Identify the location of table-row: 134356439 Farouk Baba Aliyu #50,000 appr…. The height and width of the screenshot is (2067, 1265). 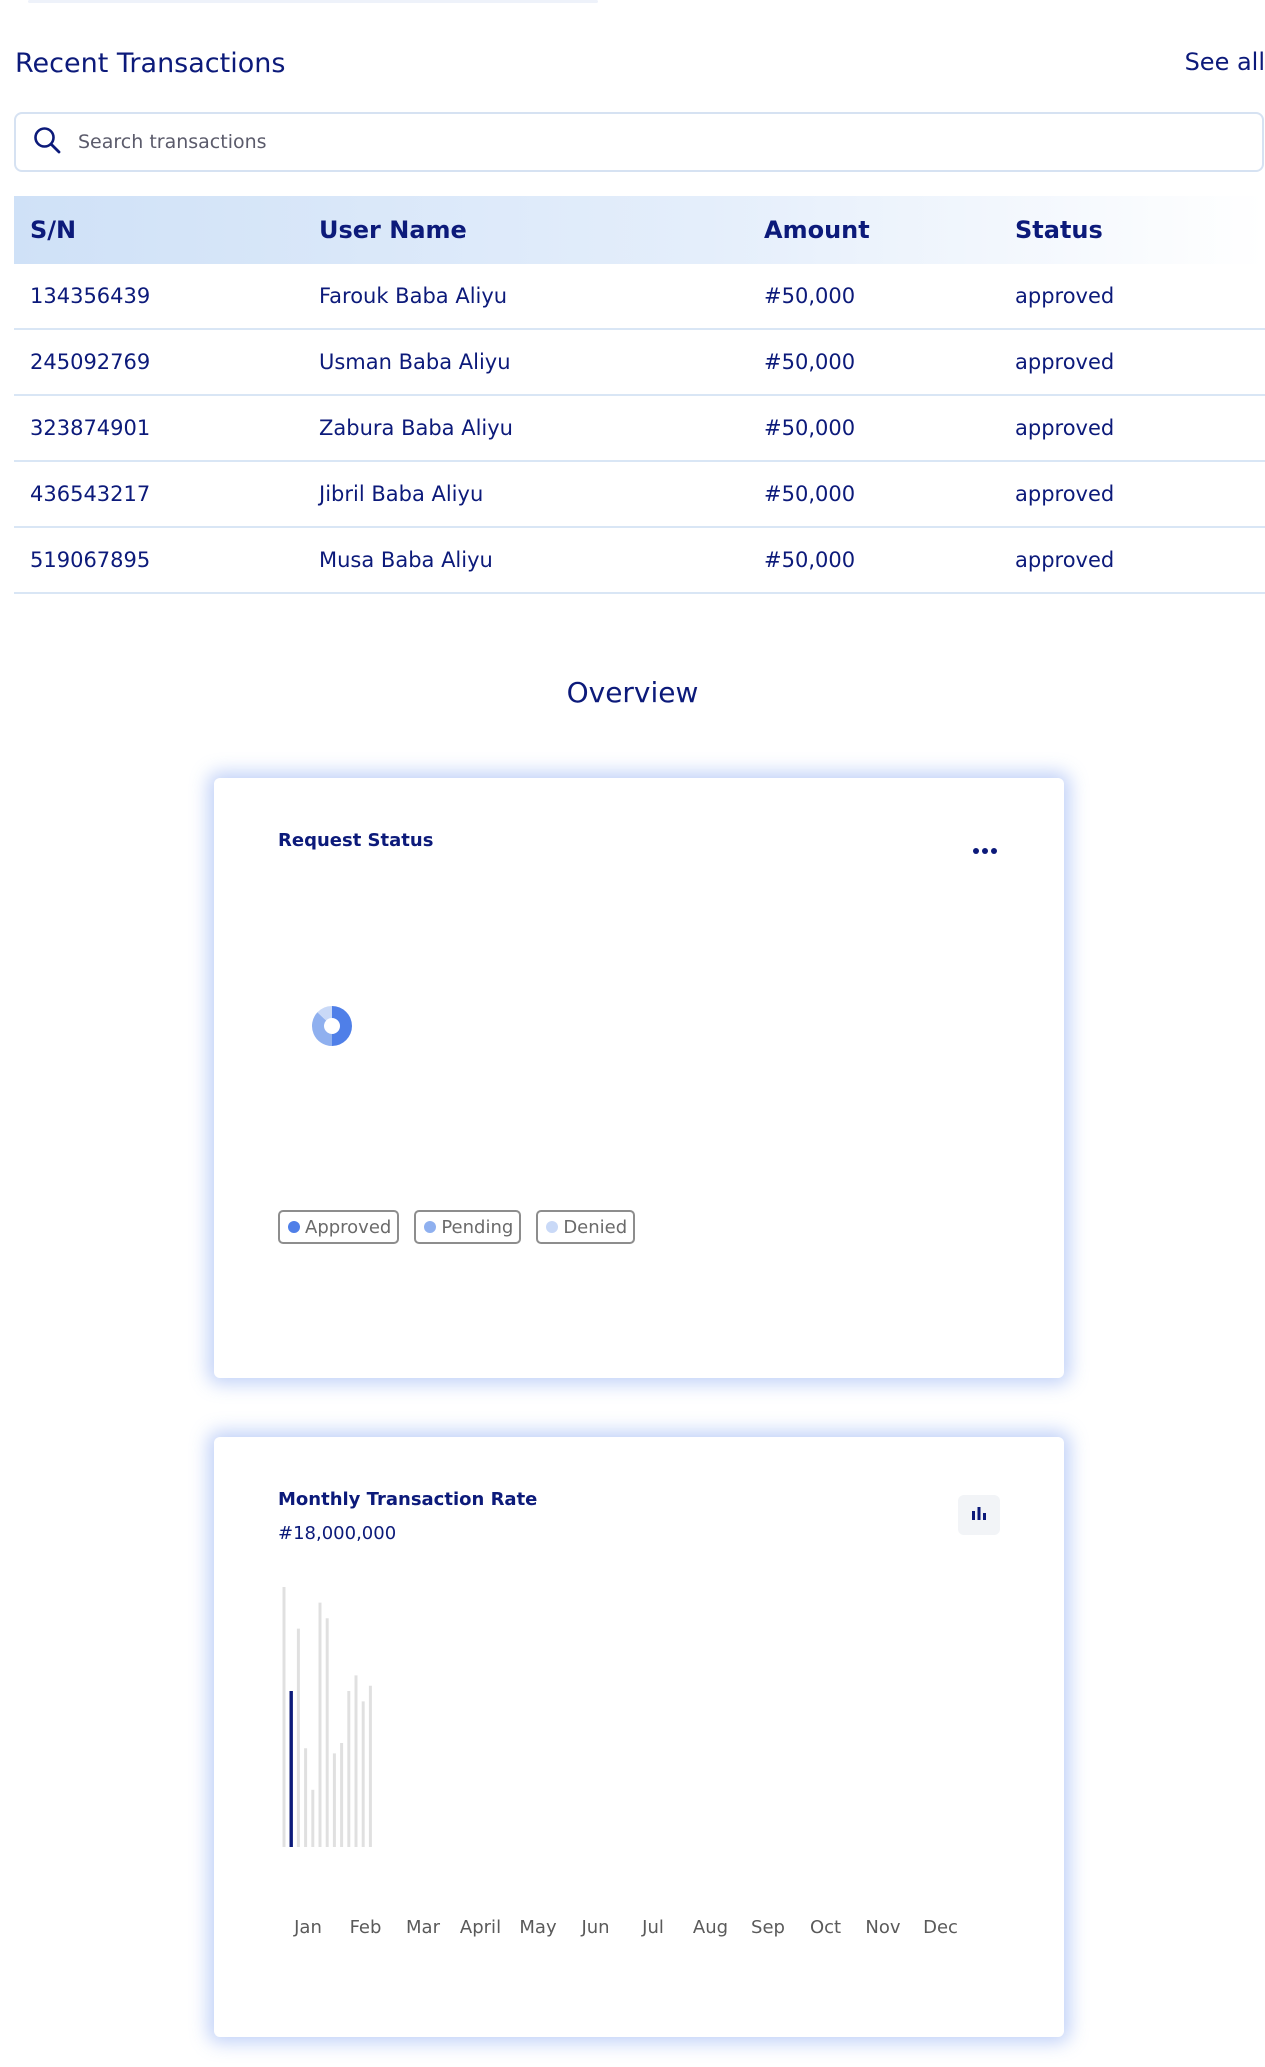
(639, 297).